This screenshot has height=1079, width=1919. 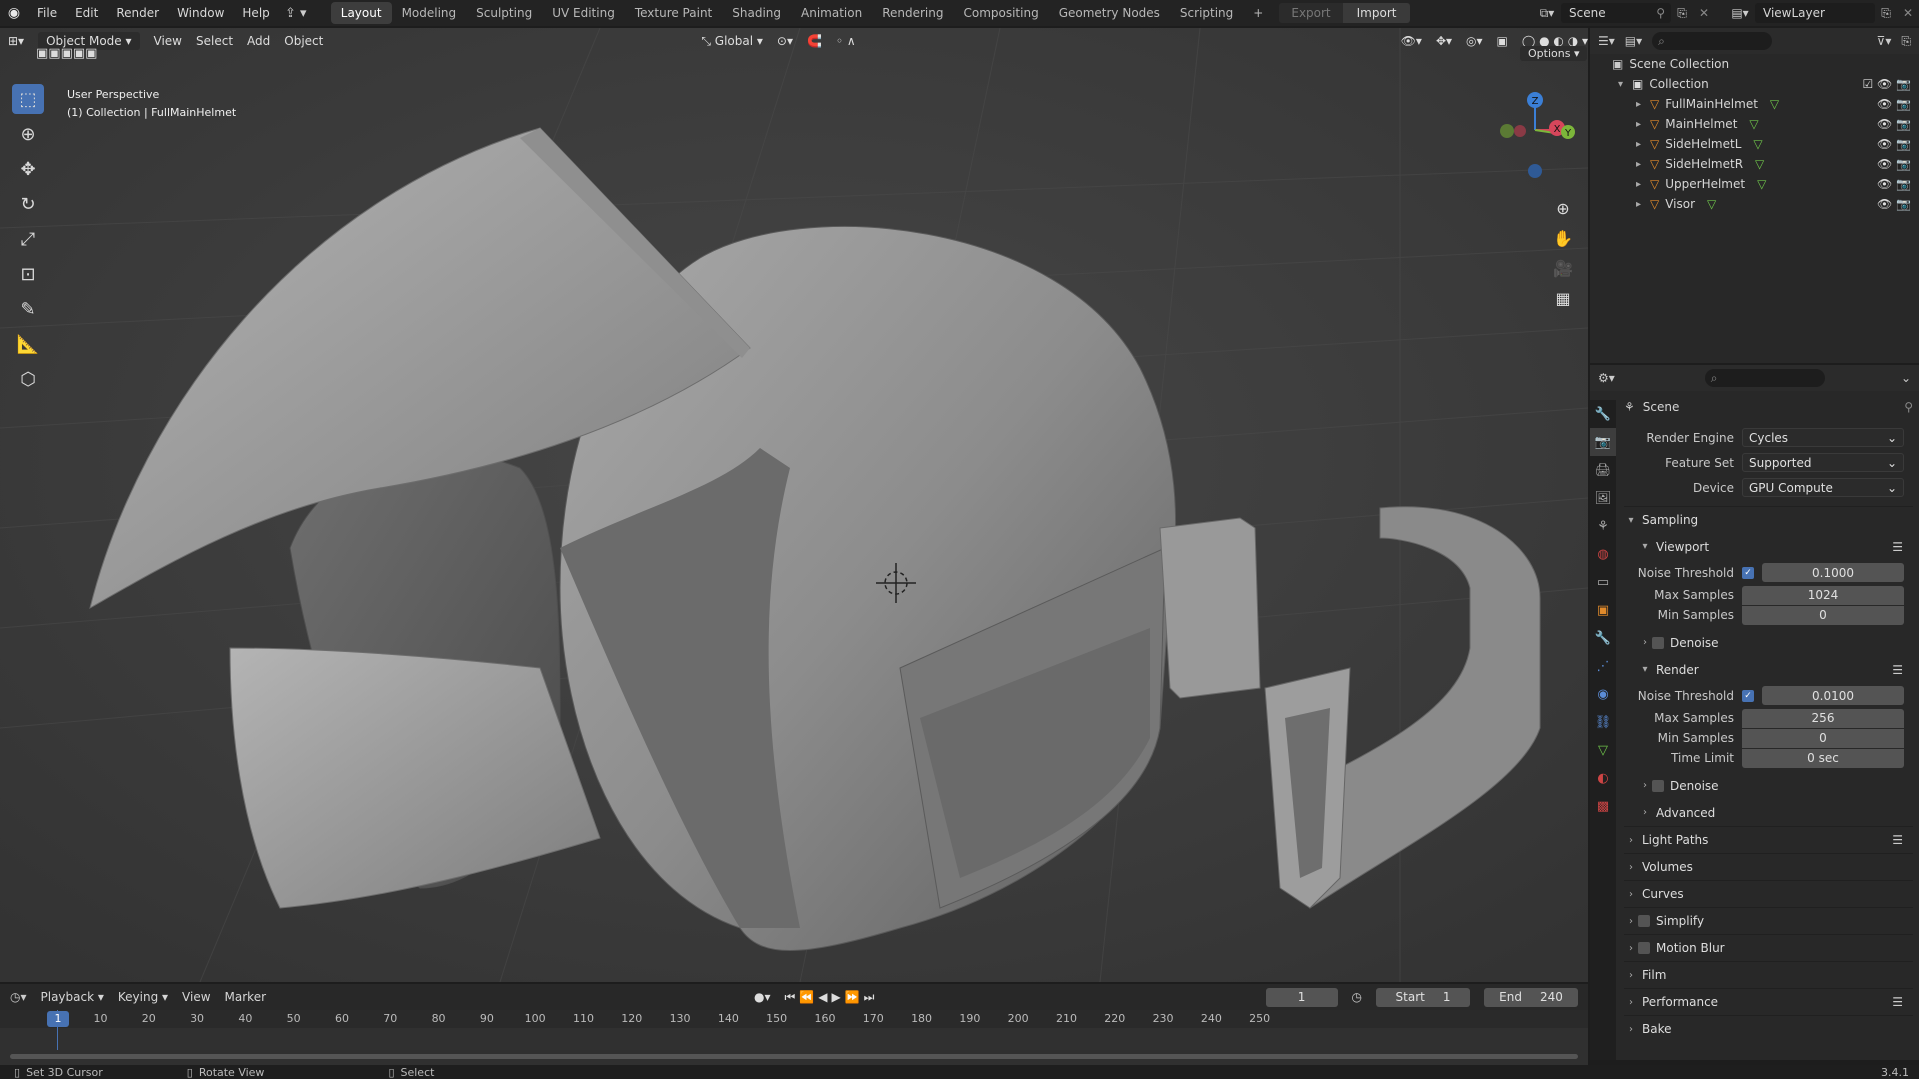 What do you see at coordinates (137, 13) in the screenshot?
I see `menu-render: Render` at bounding box center [137, 13].